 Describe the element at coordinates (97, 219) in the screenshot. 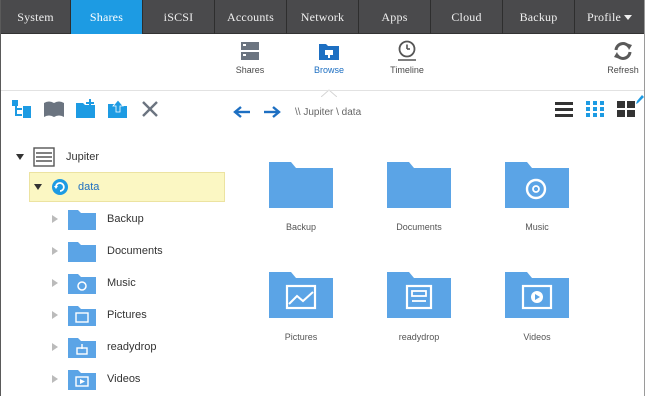

I see `tree-item-backup: Backup` at that location.